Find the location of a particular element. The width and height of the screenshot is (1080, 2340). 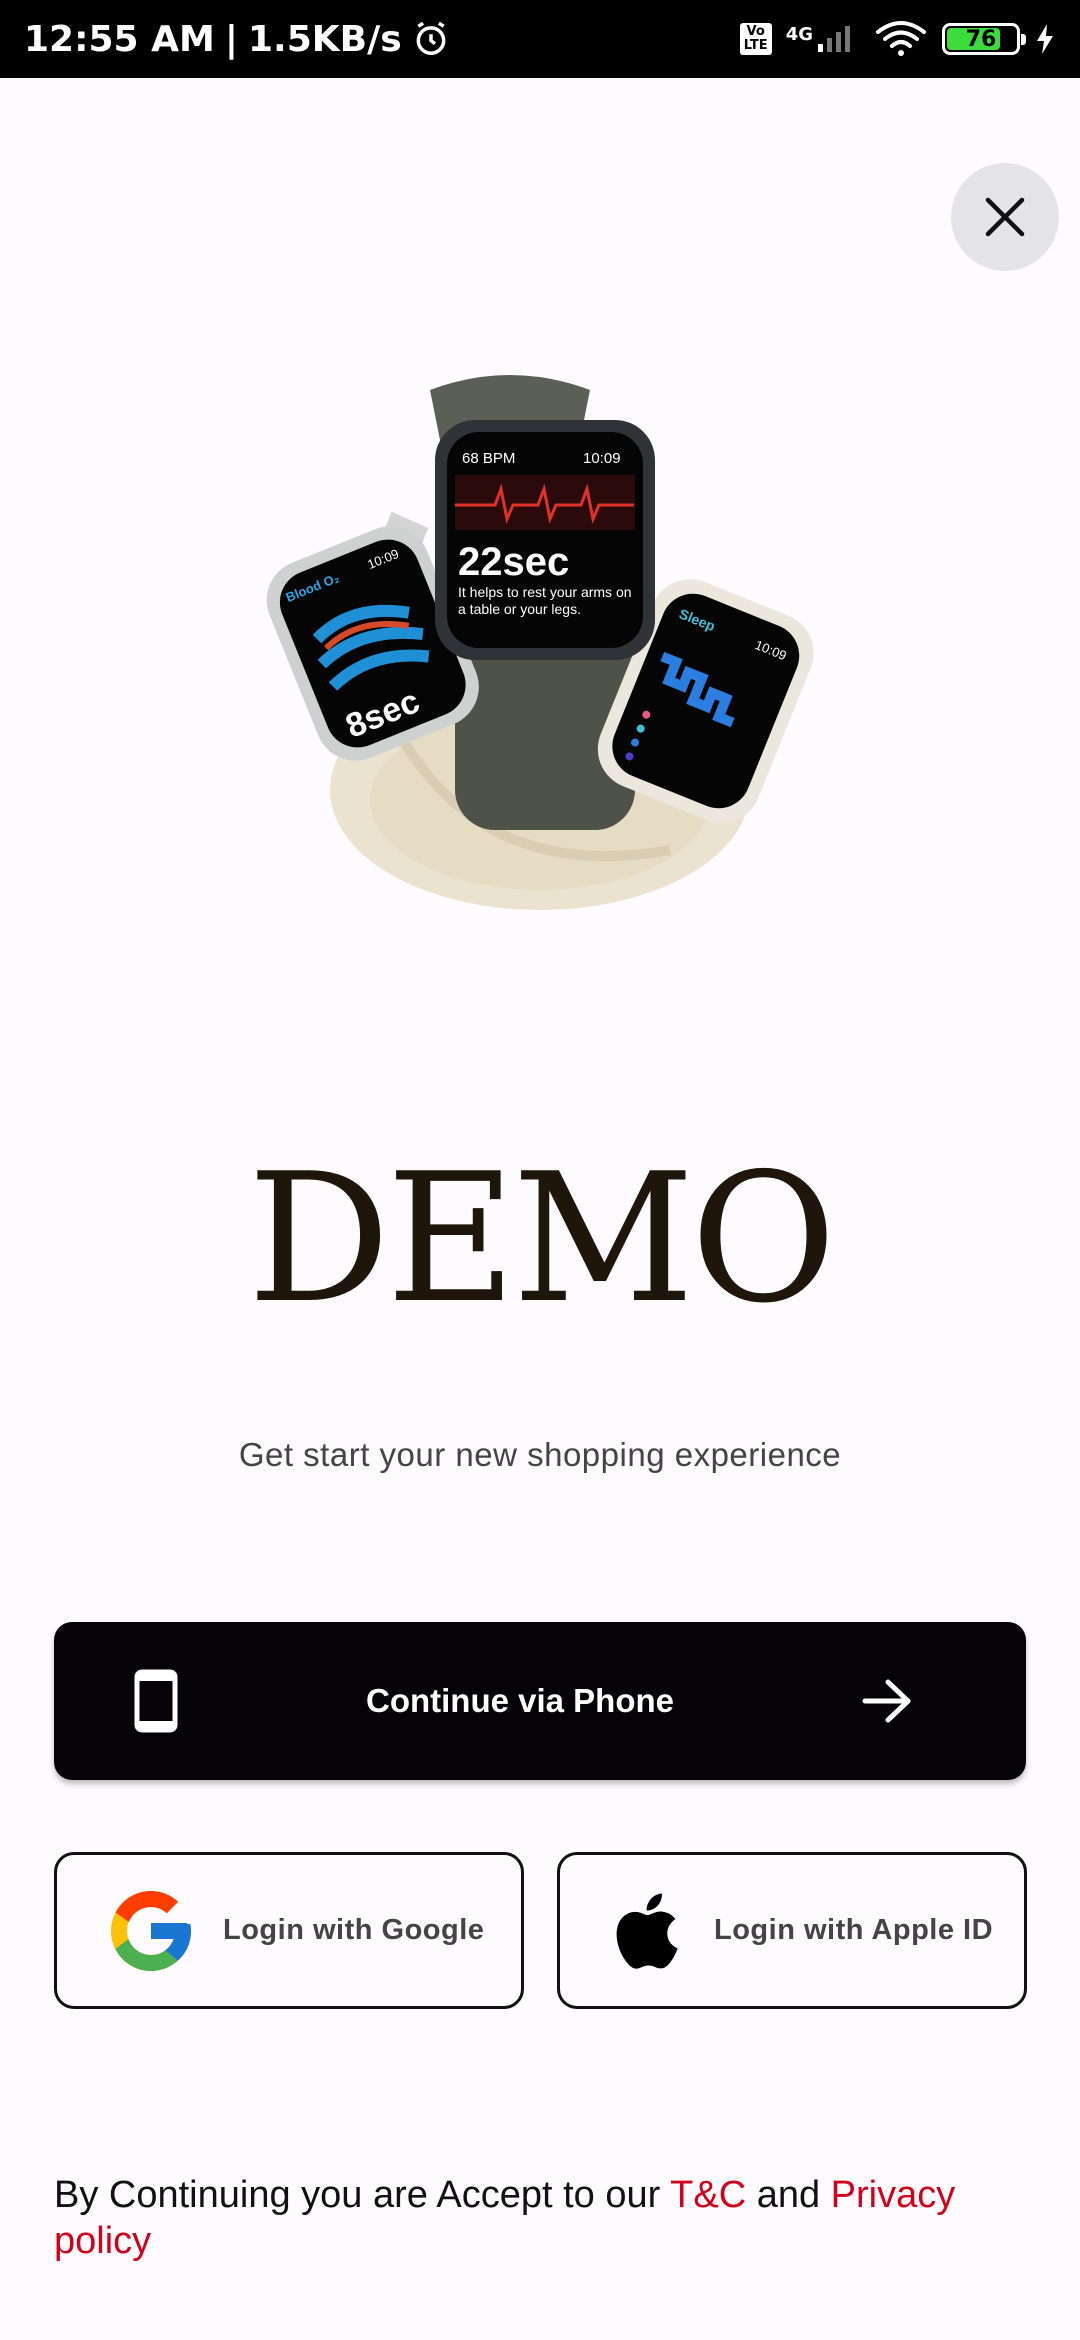

login-google-button: Login with Google is located at coordinates (289, 1930).